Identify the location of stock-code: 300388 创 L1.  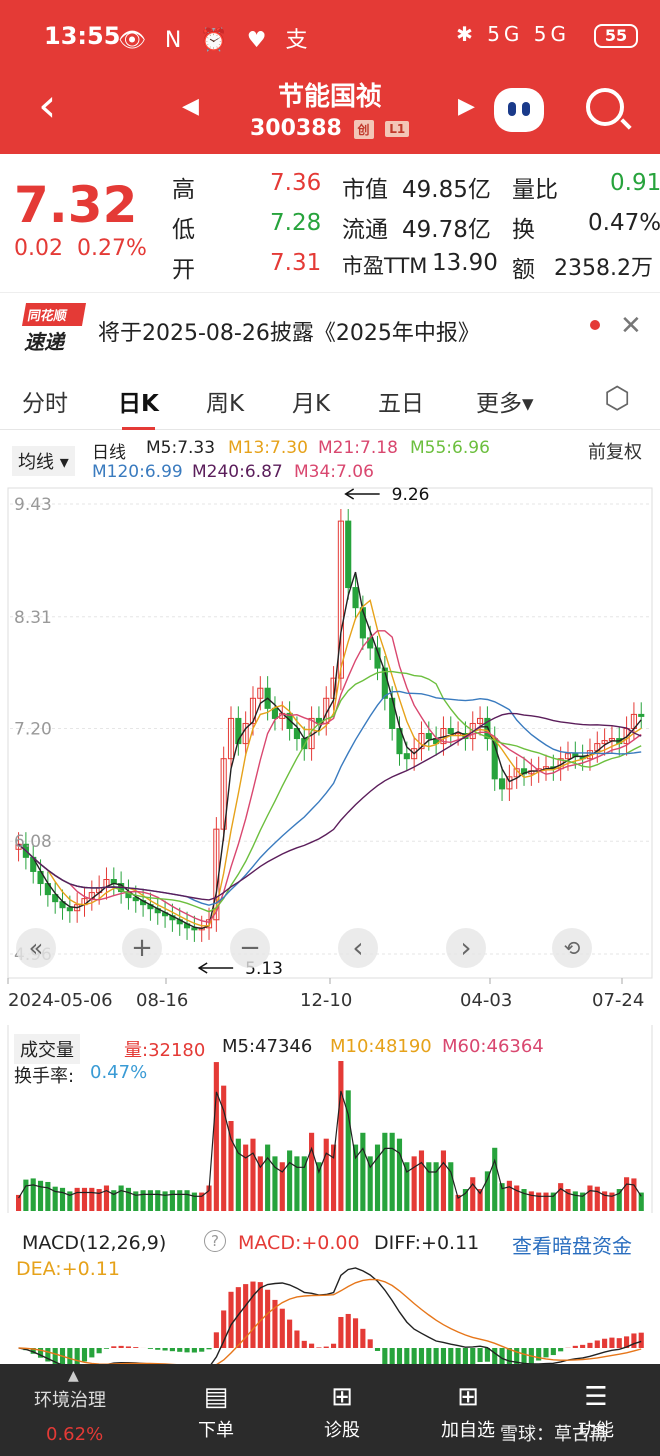
(330, 128).